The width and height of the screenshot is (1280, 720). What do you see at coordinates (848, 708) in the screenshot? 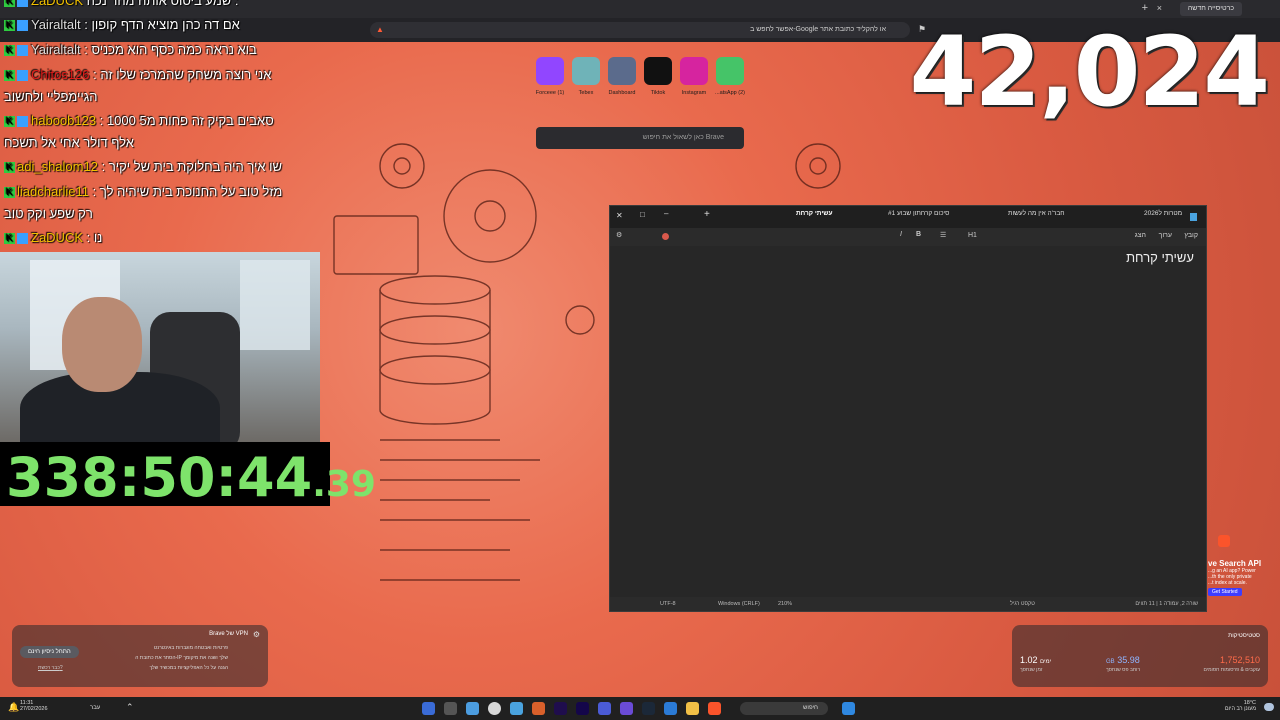
I see `windows-start-icon` at bounding box center [848, 708].